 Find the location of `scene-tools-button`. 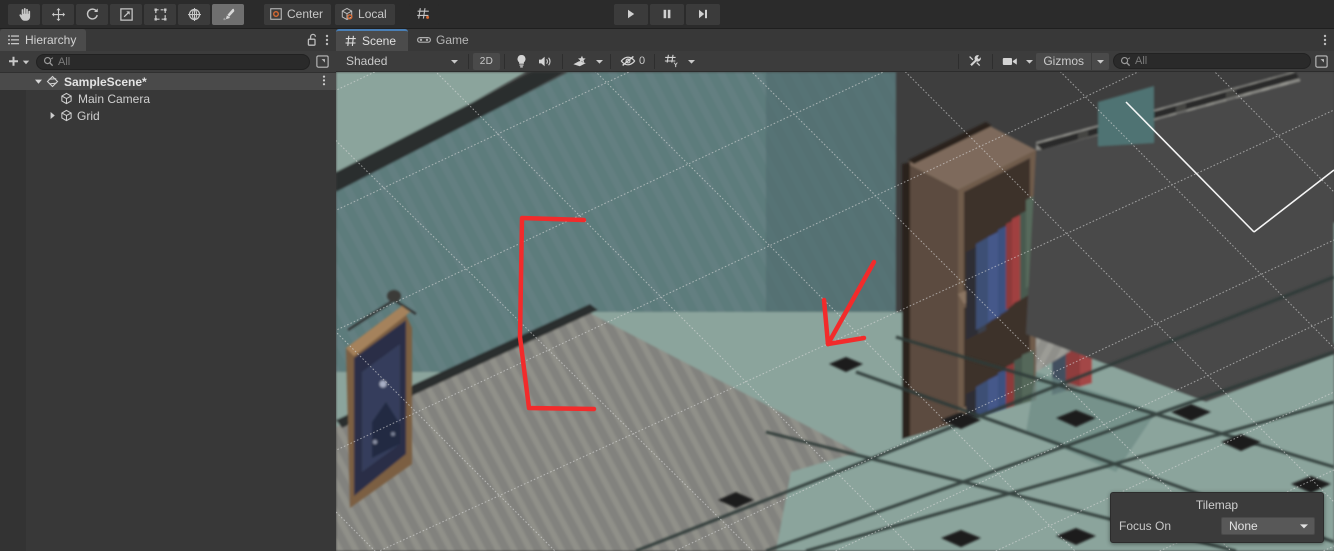

scene-tools-button is located at coordinates (976, 61).